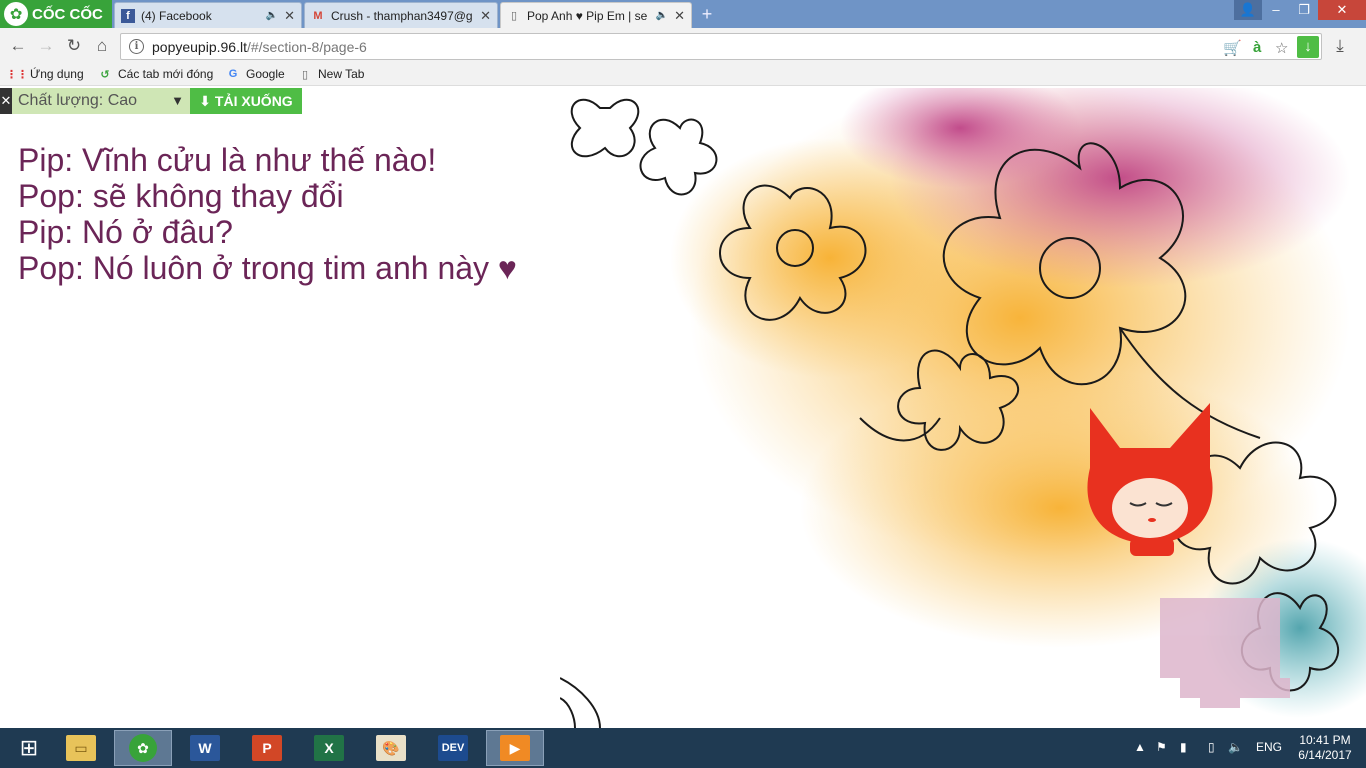 The width and height of the screenshot is (1366, 768). Describe the element at coordinates (253, 101) in the screenshot. I see `download-label: TẢI XUỐNG` at that location.